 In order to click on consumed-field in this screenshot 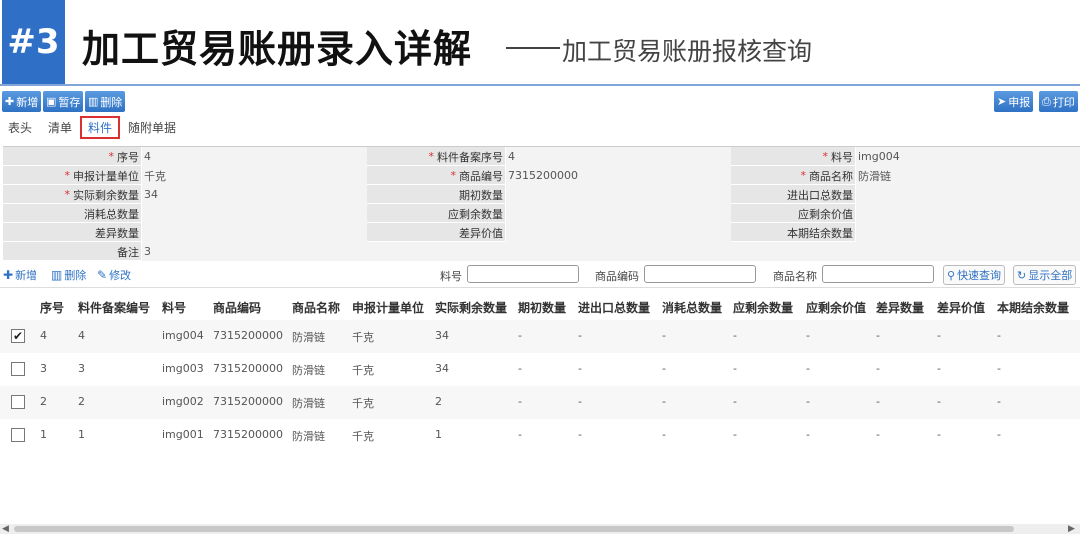, I will do `click(254, 213)`.